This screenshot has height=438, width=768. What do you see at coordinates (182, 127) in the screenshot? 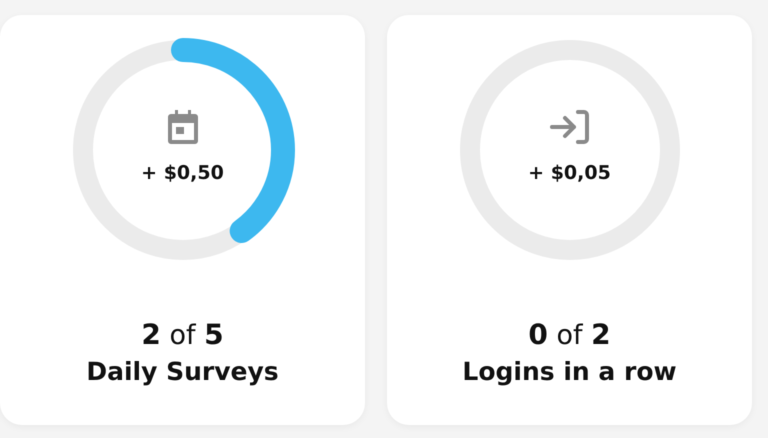
I see `calendar-icon` at bounding box center [182, 127].